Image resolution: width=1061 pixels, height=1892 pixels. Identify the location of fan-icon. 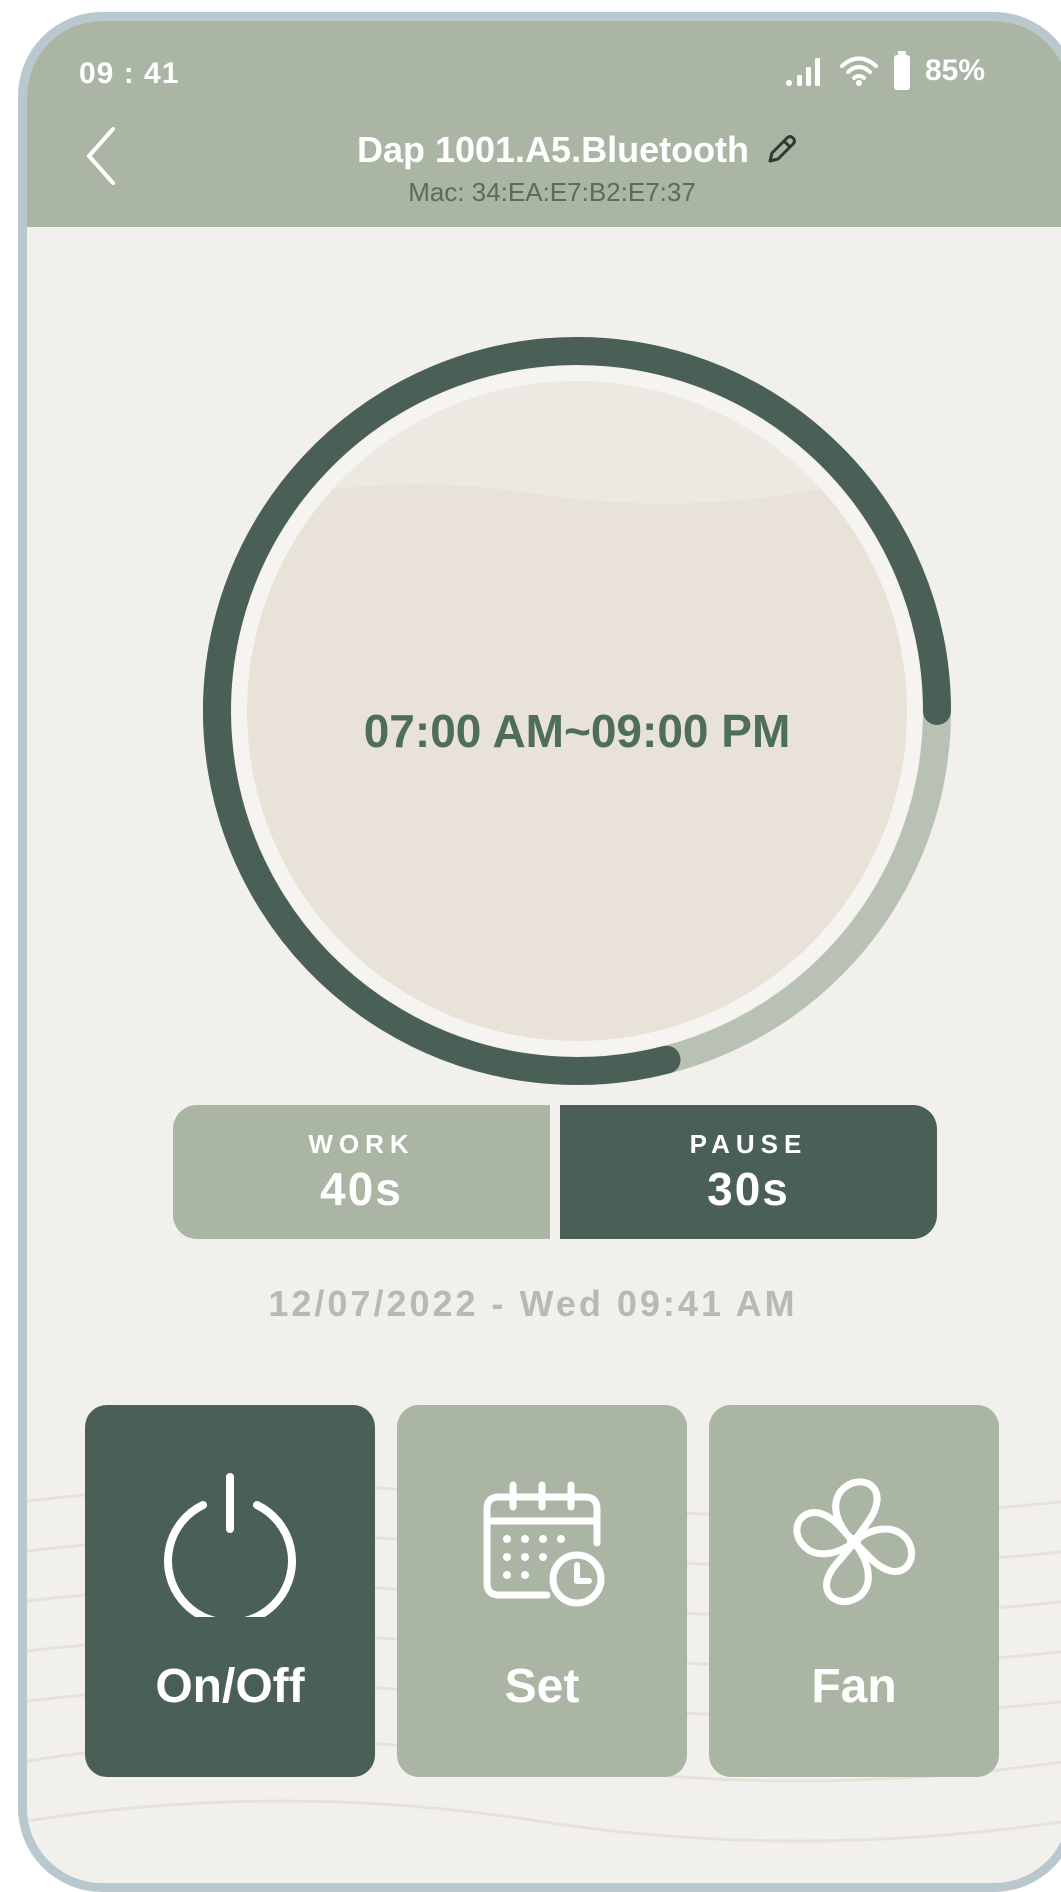
(854, 1541).